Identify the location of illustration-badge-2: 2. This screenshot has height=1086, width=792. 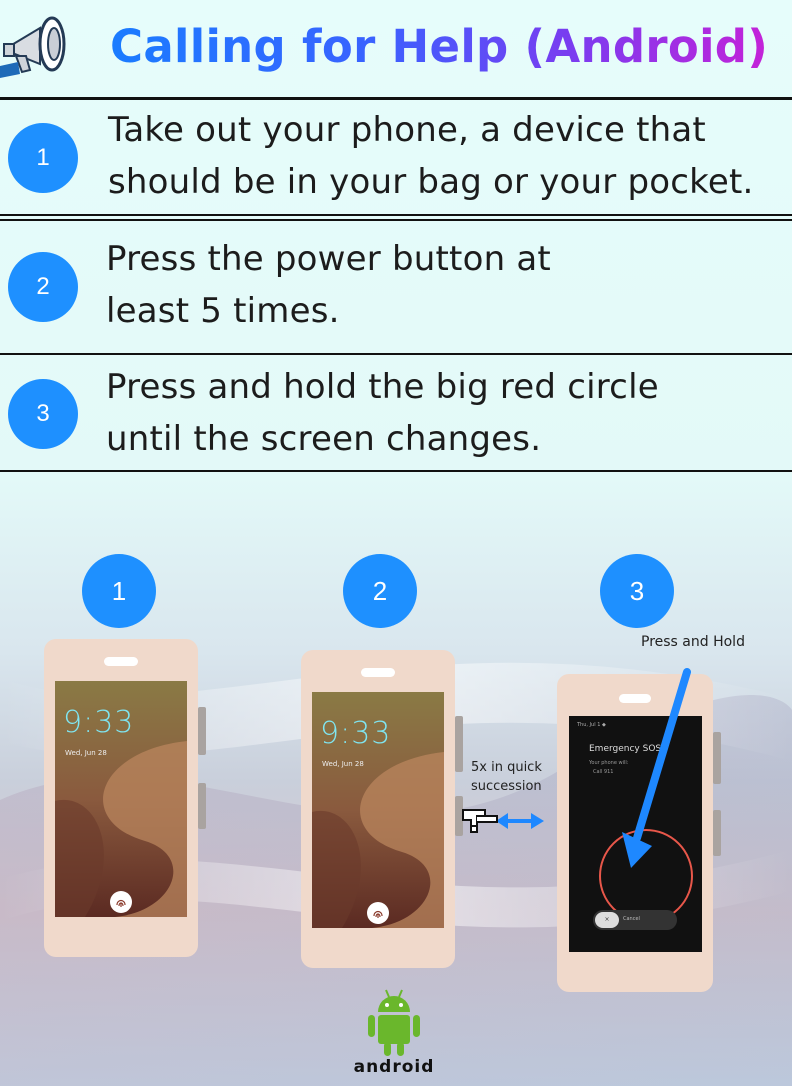
(380, 591).